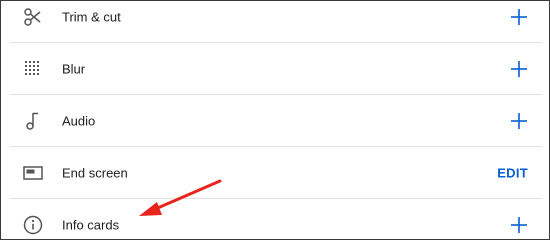 The width and height of the screenshot is (550, 251). I want to click on tool-label-end-screen: End screen, so click(95, 172).